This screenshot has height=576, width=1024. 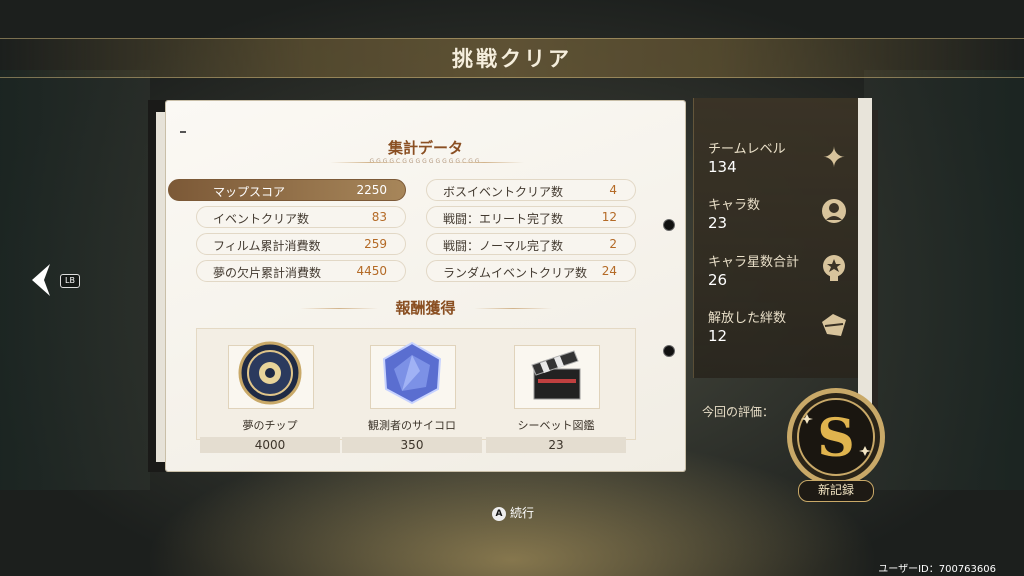 I want to click on stat-value: 259, so click(x=375, y=244).